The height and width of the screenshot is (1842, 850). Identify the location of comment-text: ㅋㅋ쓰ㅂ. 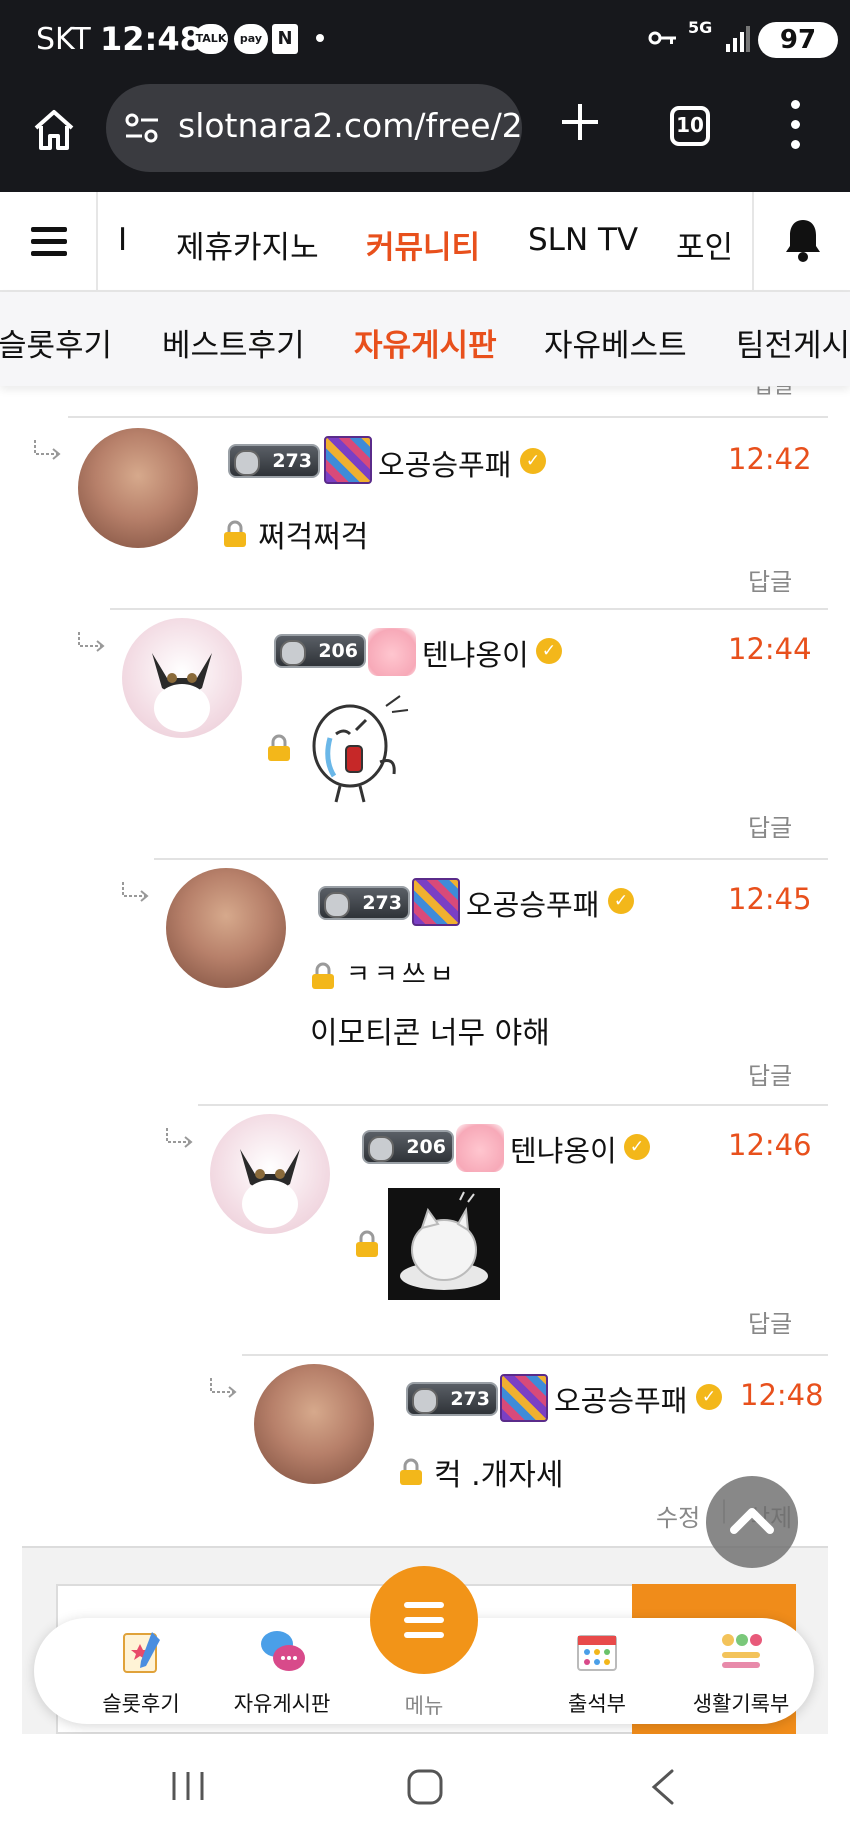
(402, 975).